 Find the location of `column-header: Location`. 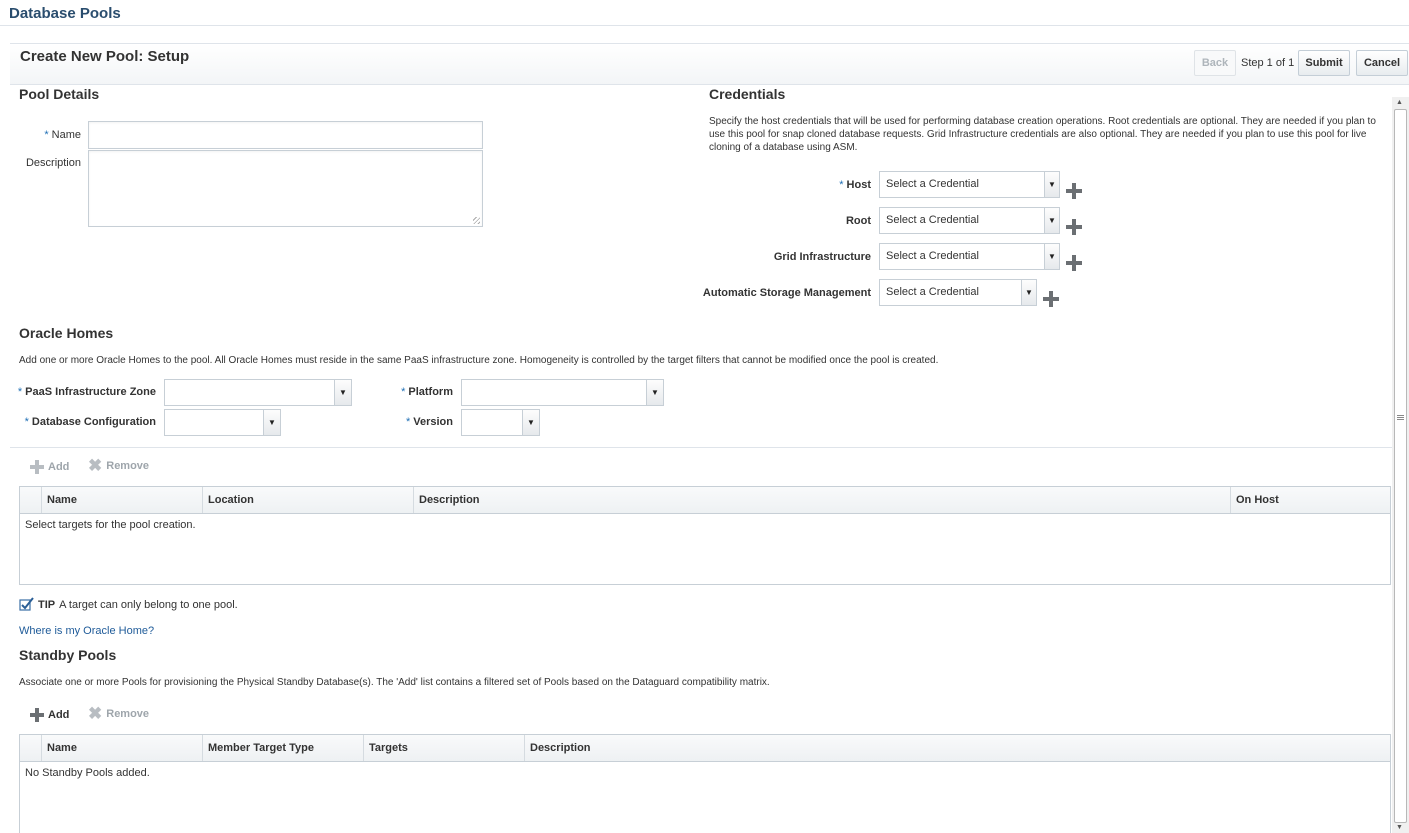

column-header: Location is located at coordinates (307, 500).